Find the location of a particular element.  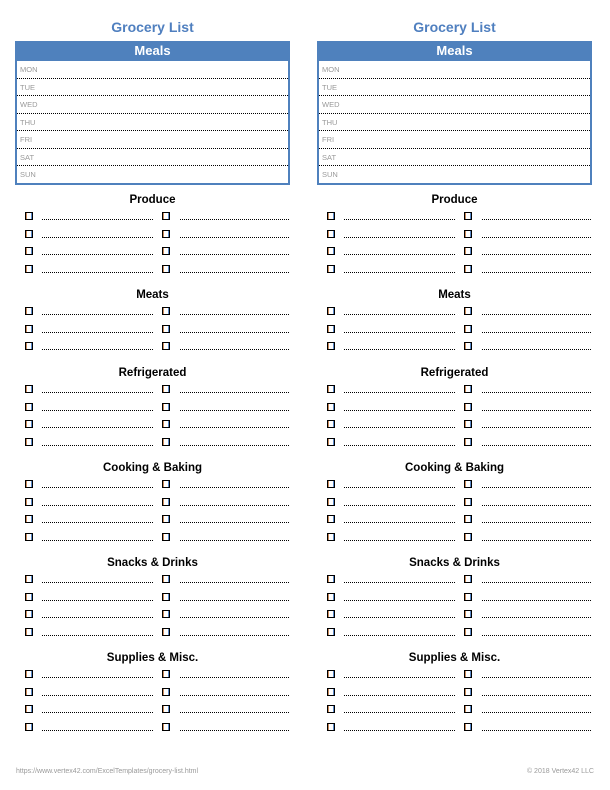

meal-row-mon: MON is located at coordinates (454, 70).